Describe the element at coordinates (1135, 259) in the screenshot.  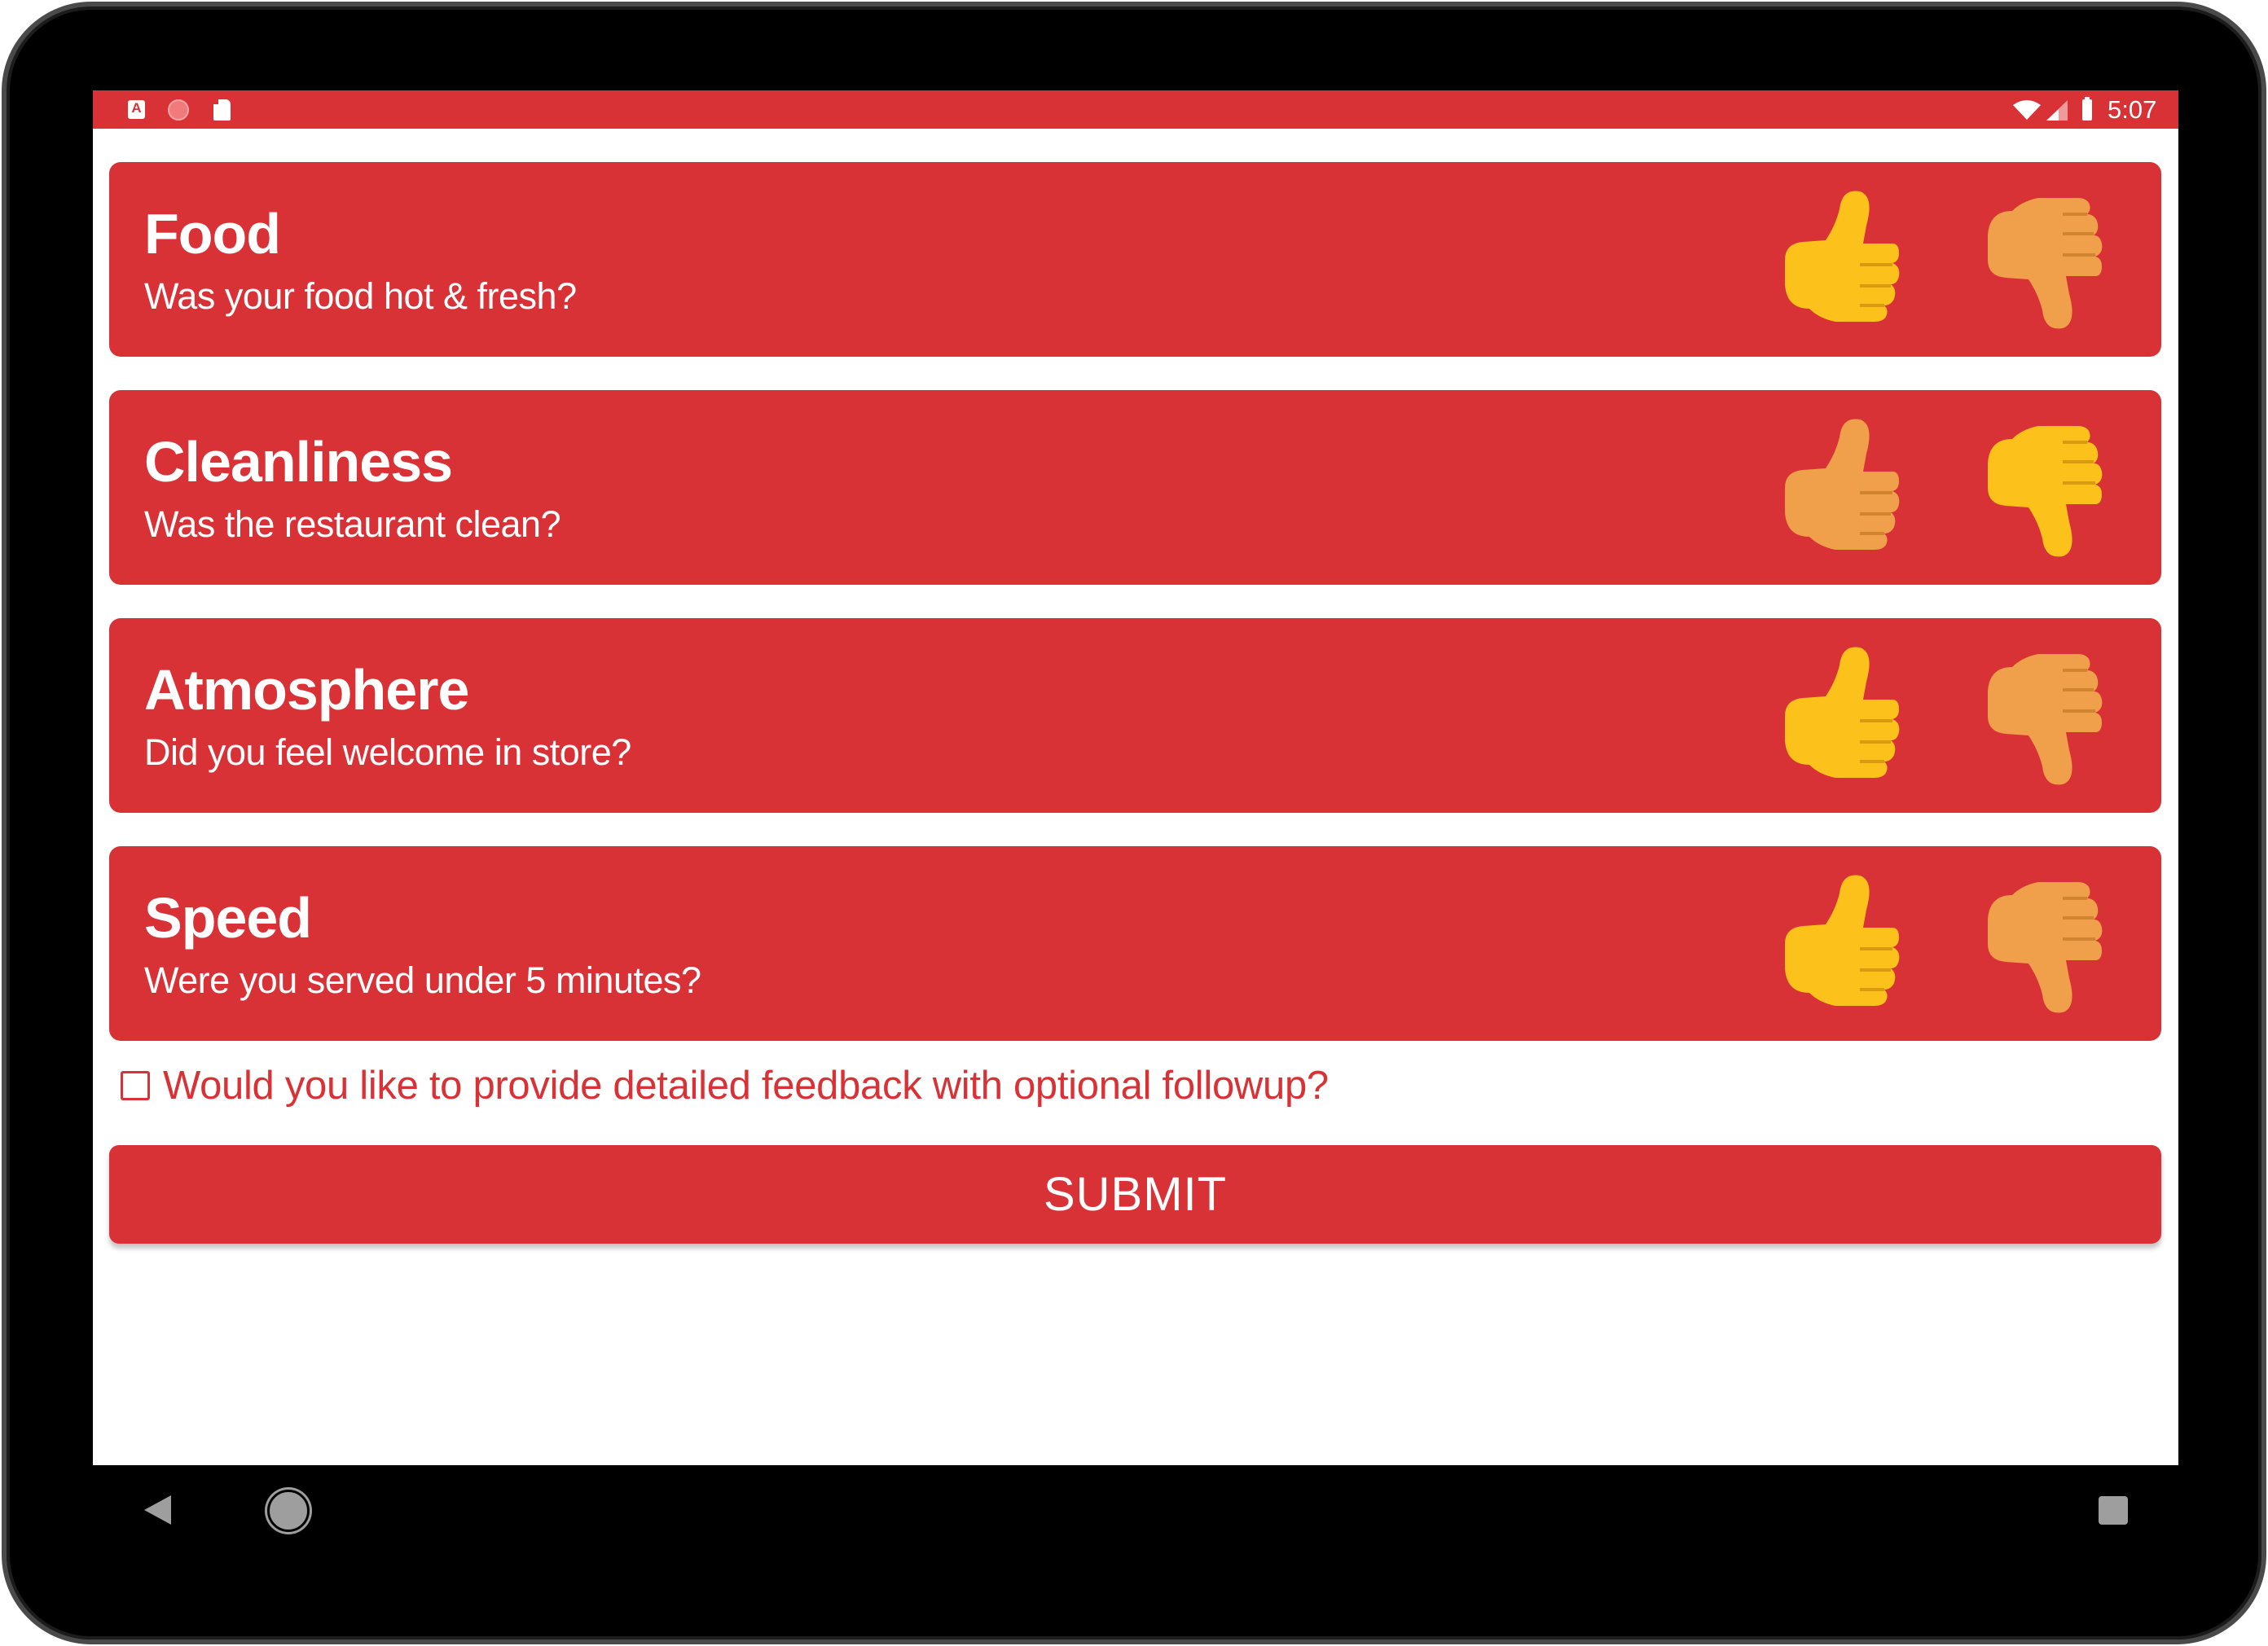
I see `question-card-food: Food Was your food hot & fresh?` at that location.